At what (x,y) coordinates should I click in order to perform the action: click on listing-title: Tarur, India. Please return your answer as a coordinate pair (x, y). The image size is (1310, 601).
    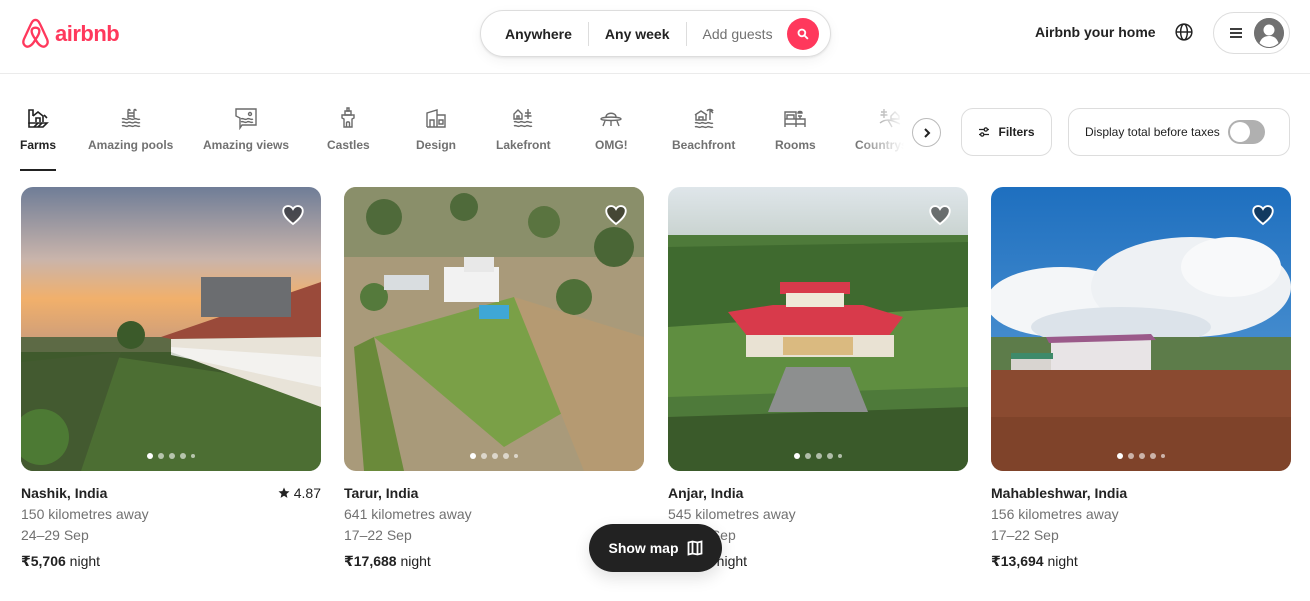
    Looking at the image, I should click on (381, 493).